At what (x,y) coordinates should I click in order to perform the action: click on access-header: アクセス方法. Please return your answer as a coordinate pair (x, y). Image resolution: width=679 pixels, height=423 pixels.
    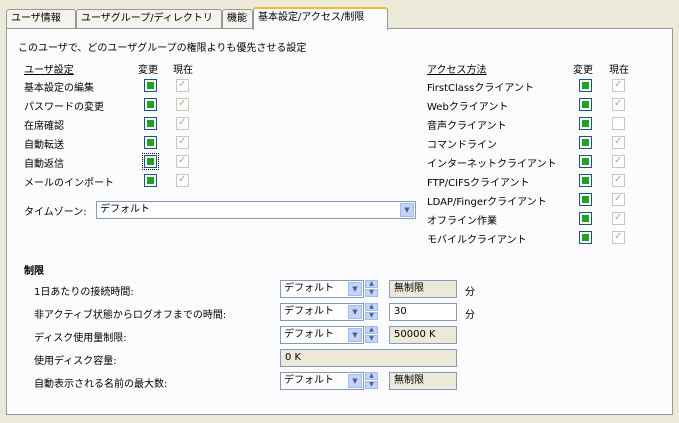
    Looking at the image, I should click on (457, 70).